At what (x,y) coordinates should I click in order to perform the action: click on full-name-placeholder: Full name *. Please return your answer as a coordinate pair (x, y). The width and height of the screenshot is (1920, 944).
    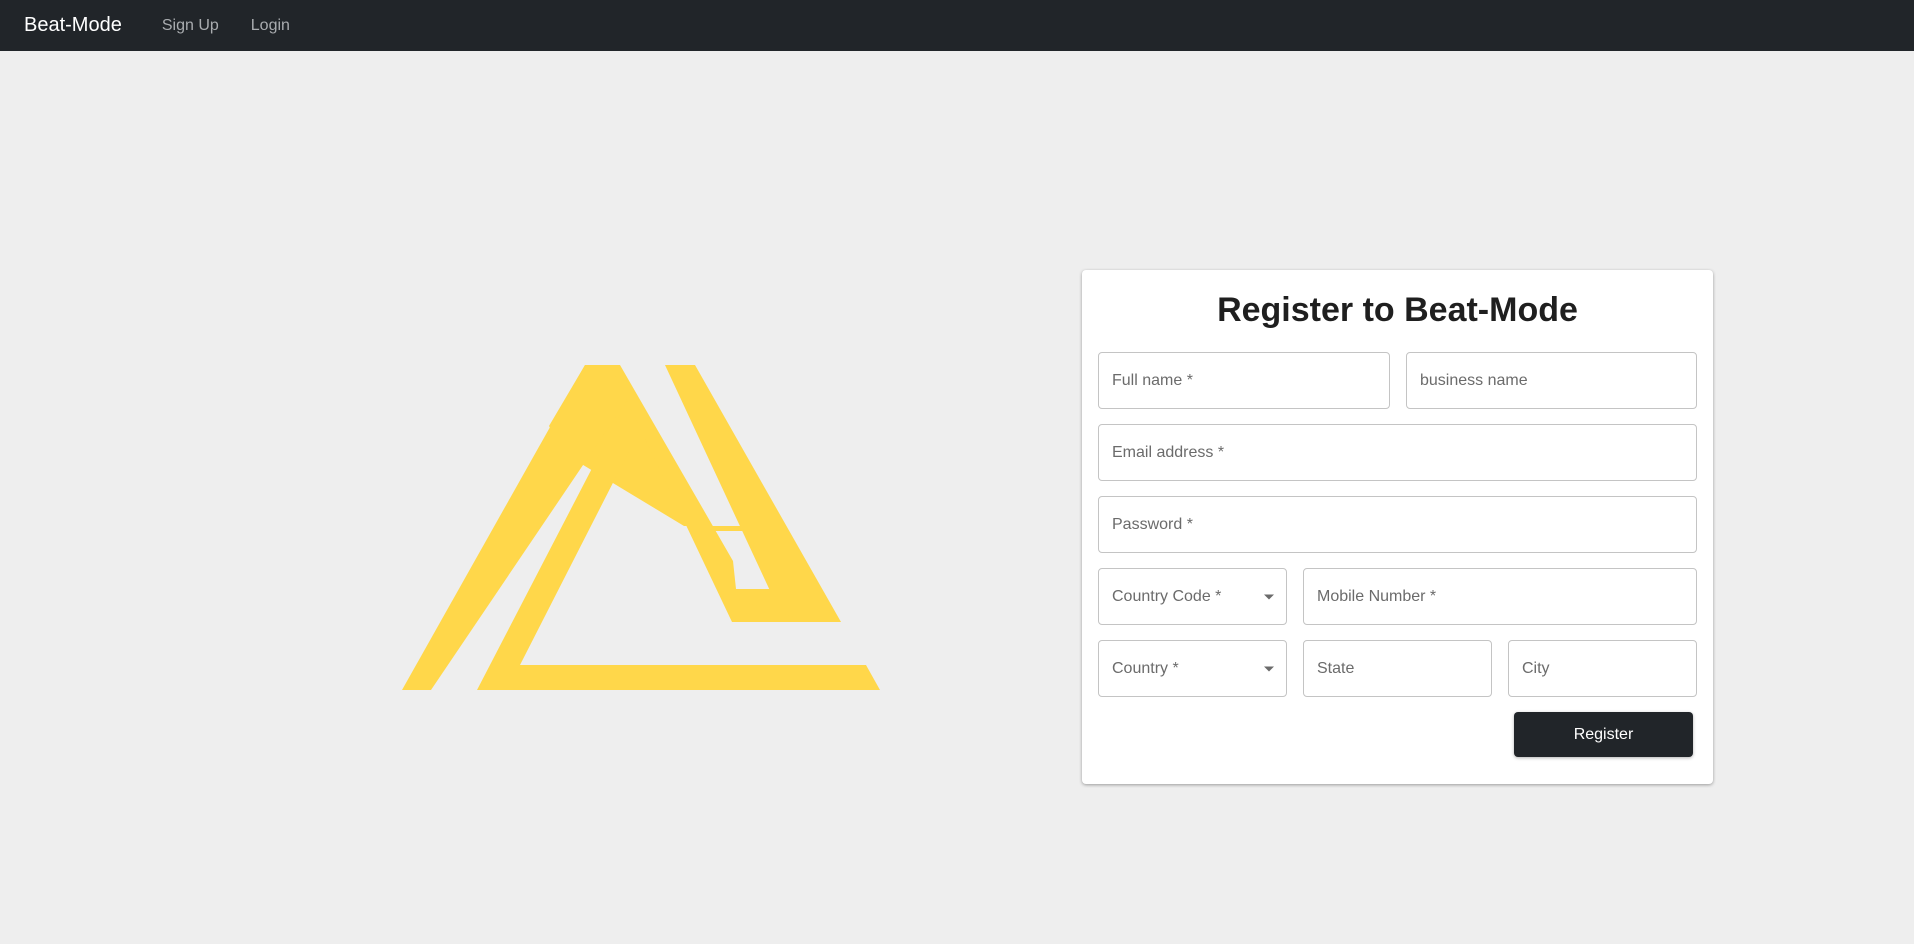
    Looking at the image, I should click on (1152, 380).